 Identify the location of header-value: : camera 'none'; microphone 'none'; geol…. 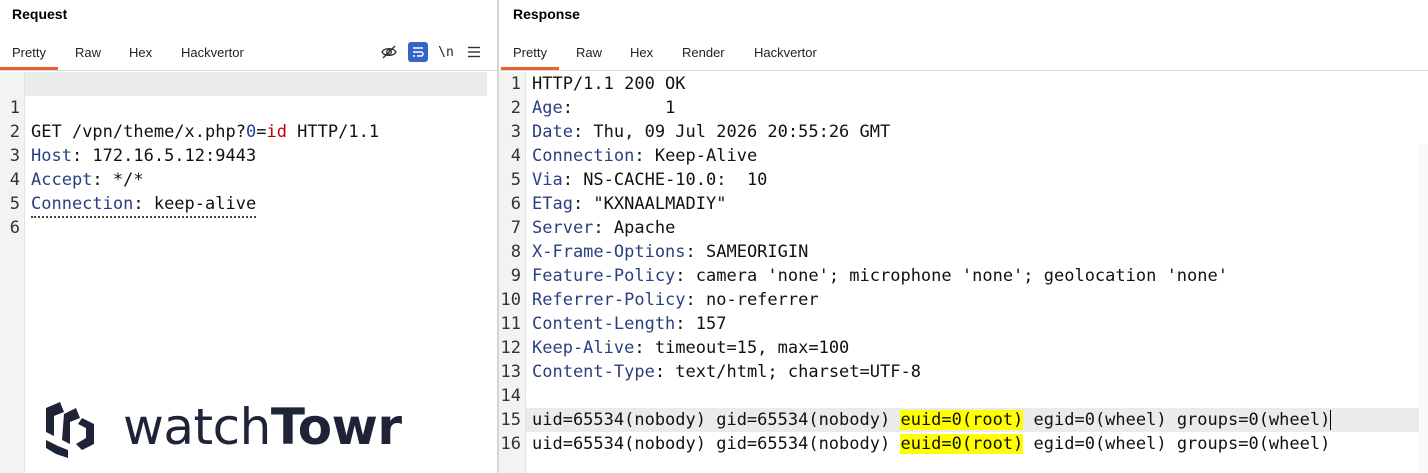
(951, 276).